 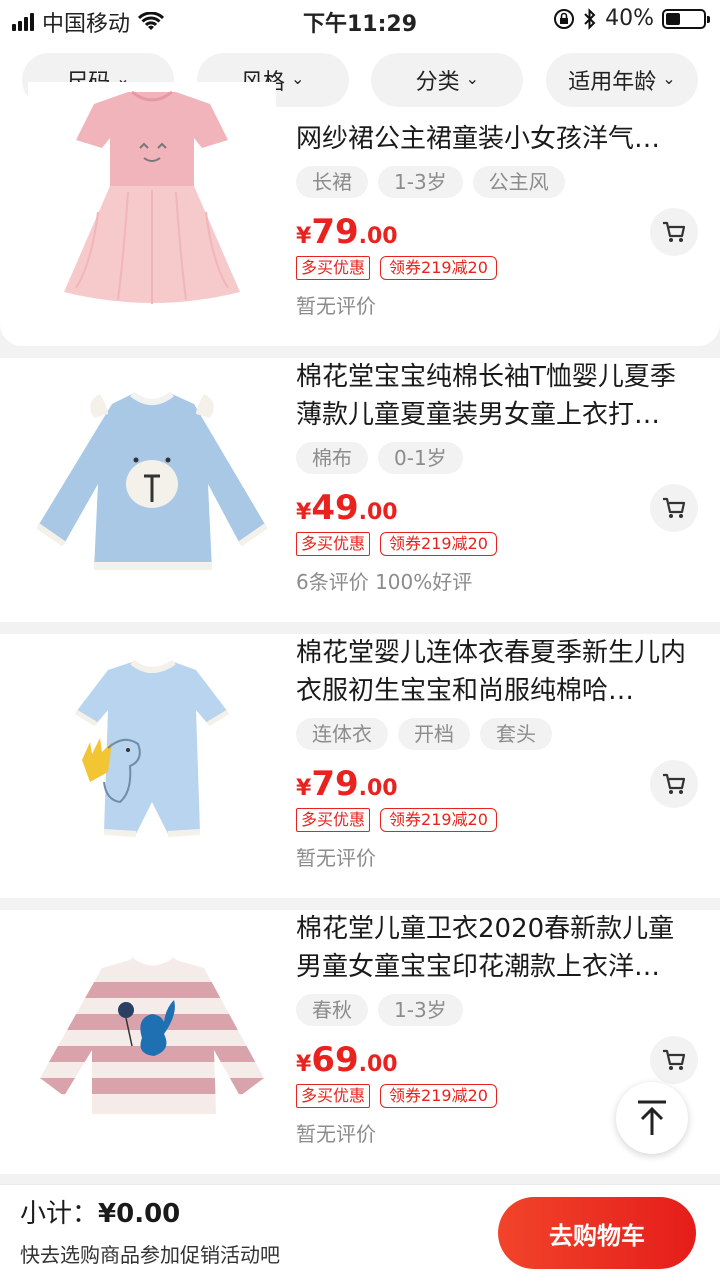 I want to click on go-to-cart-button: 去购物车, so click(x=597, y=1233).